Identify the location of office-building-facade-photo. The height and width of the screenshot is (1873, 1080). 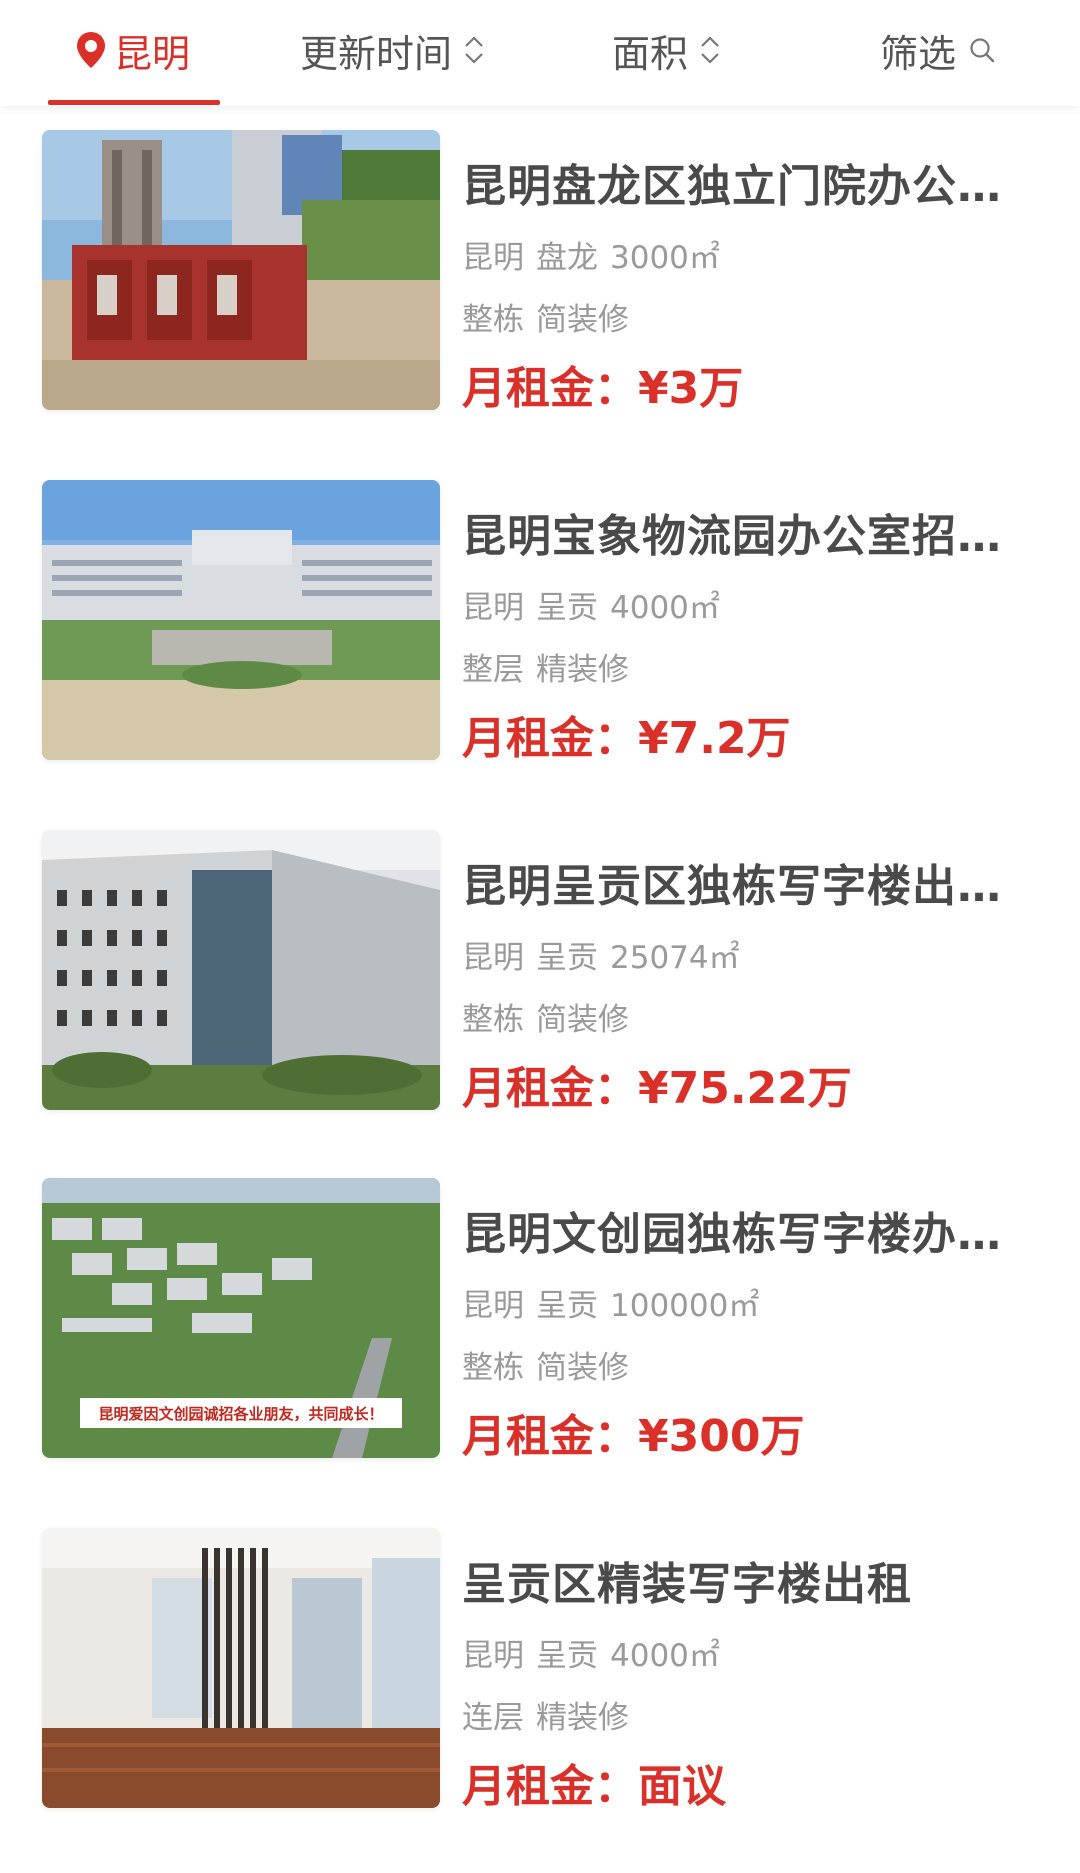
(241, 970).